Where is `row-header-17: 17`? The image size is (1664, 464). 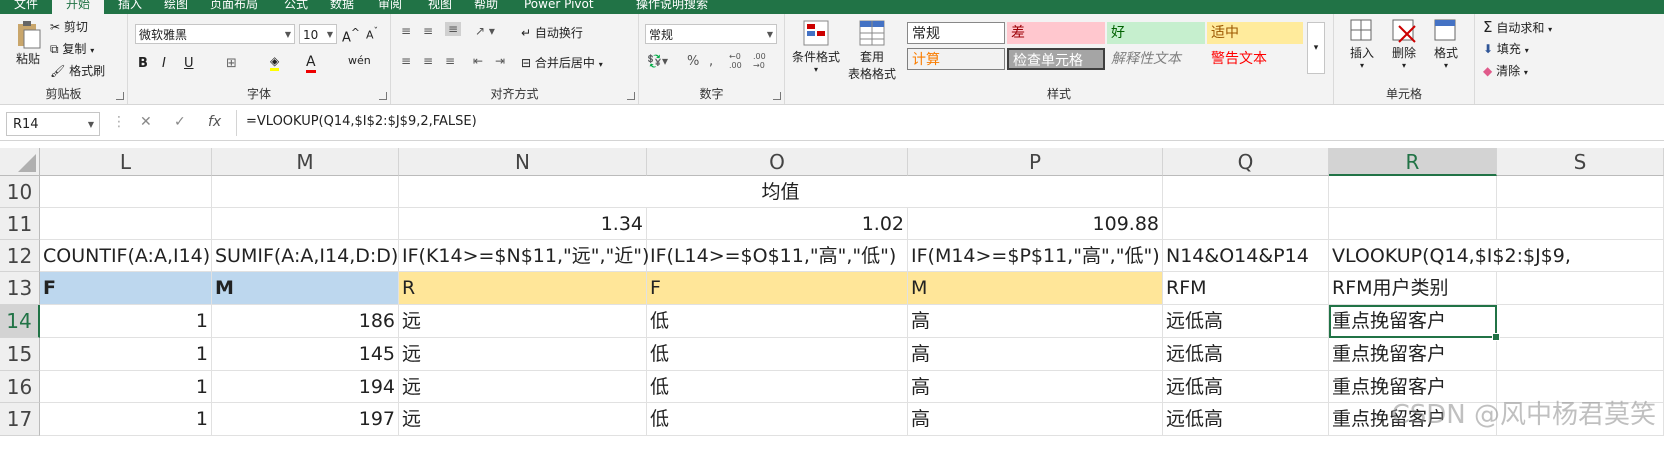 row-header-17: 17 is located at coordinates (20, 419).